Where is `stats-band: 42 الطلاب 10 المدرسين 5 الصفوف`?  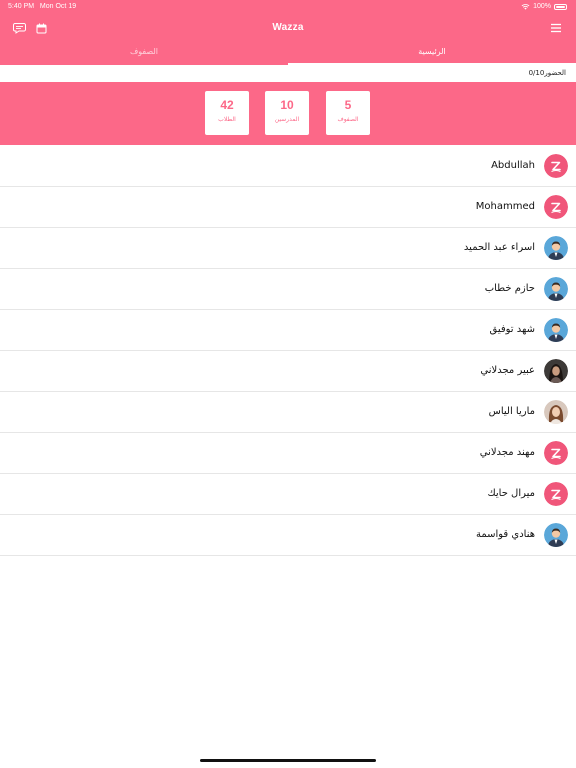 stats-band: 42 الطلاب 10 المدرسين 5 الصفوف is located at coordinates (288, 113).